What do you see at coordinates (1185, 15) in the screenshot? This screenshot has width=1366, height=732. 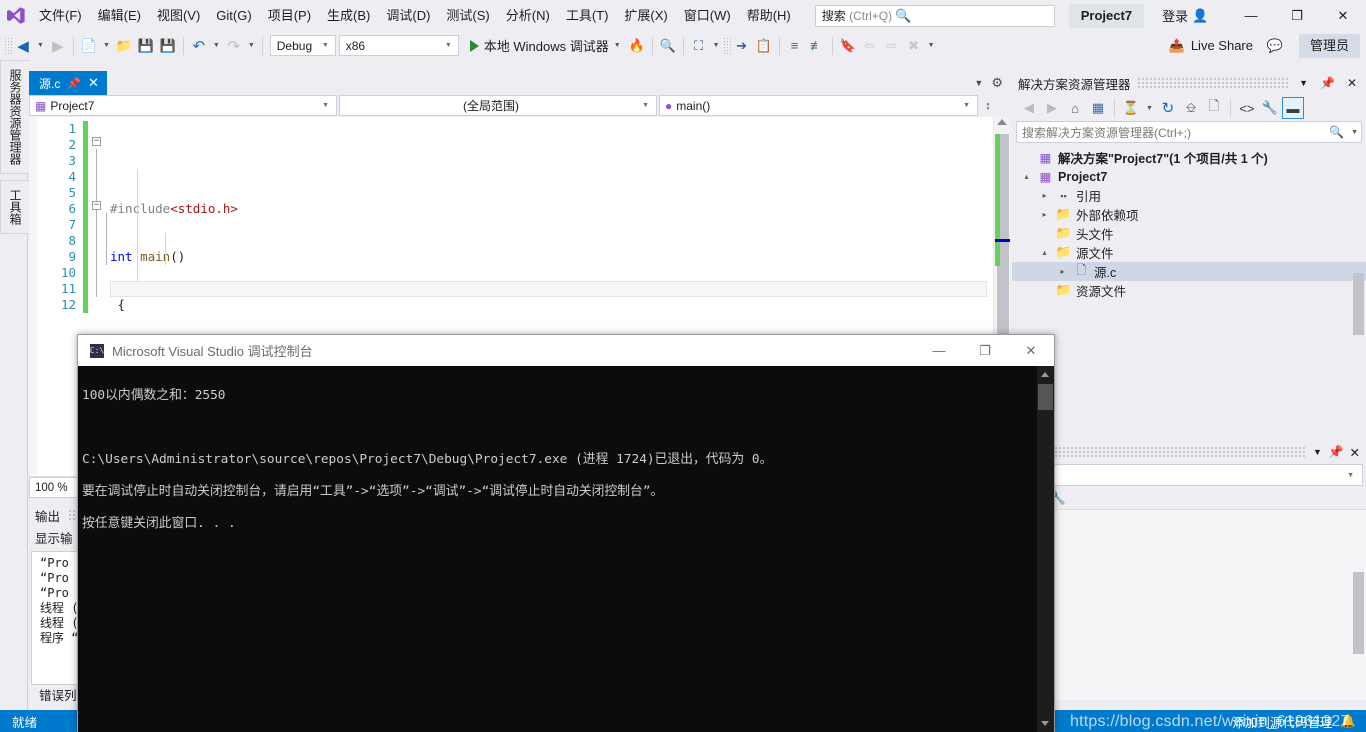 I see `sign-in-button: 登录 👤` at bounding box center [1185, 15].